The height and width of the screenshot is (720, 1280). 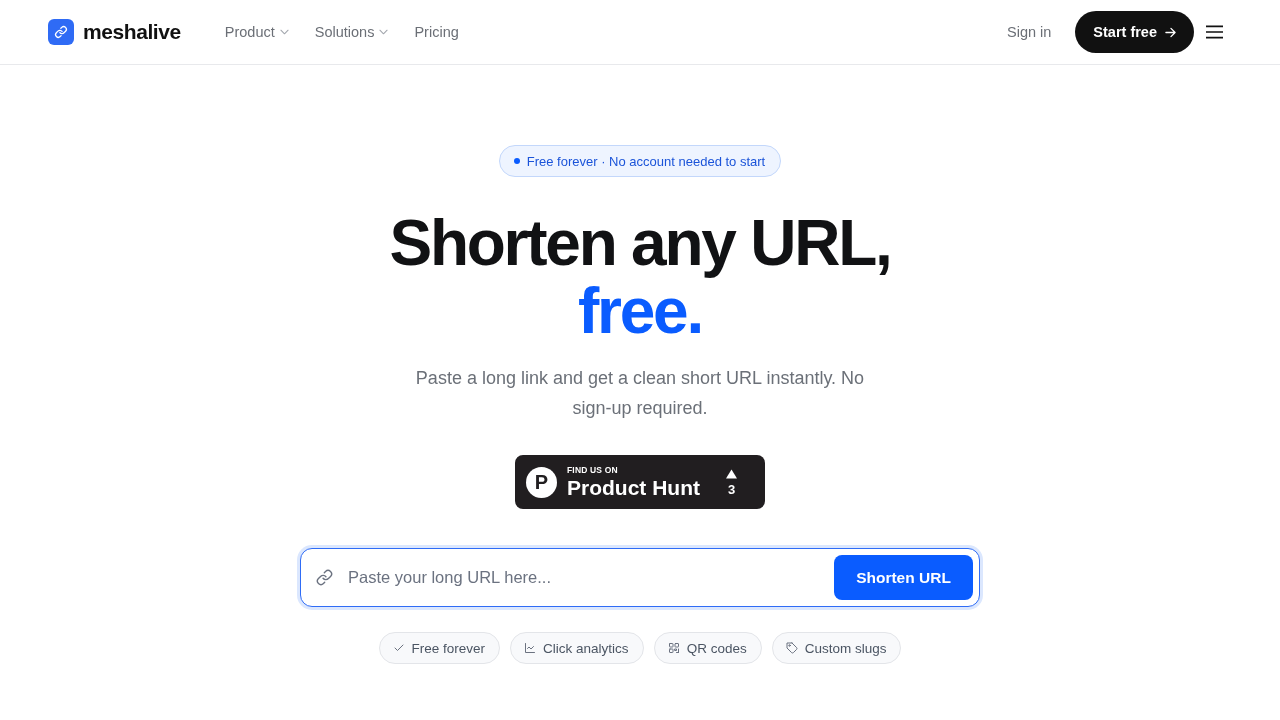 What do you see at coordinates (530, 648) in the screenshot?
I see `line-chart-icon` at bounding box center [530, 648].